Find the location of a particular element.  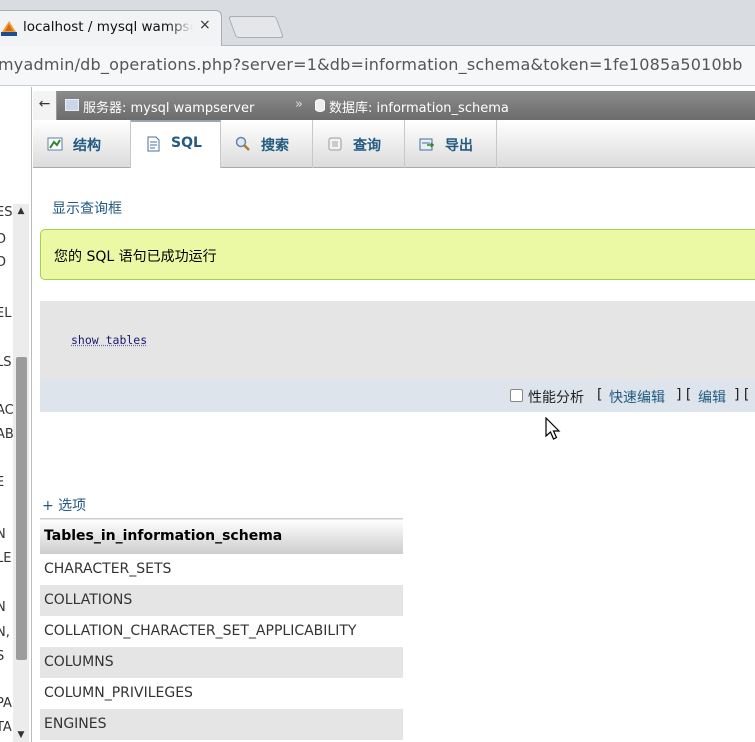

structure-icon is located at coordinates (55, 144).